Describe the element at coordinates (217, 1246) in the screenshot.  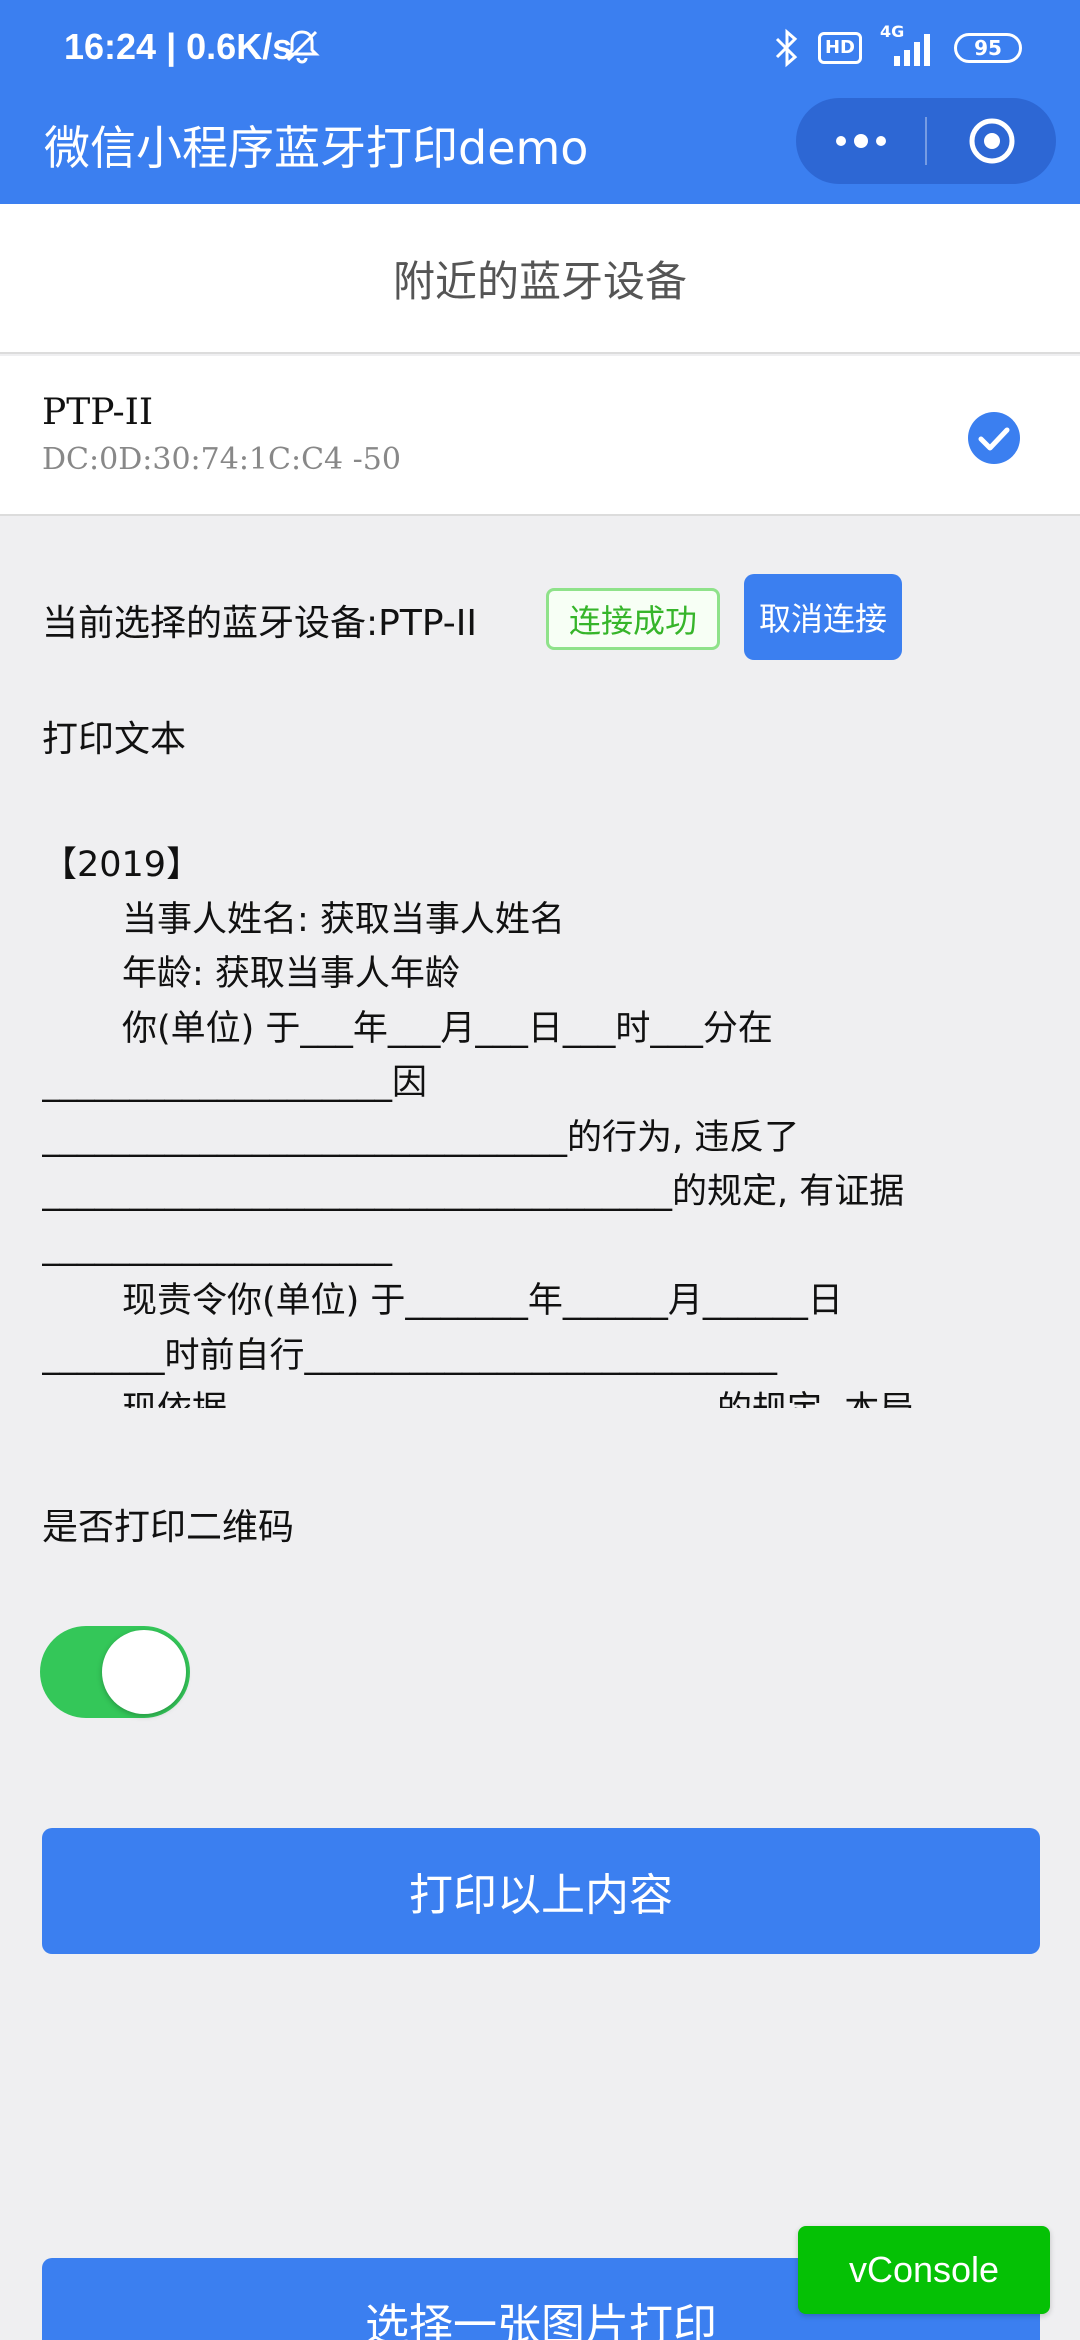
I see `print-text-line: ____________________` at that location.